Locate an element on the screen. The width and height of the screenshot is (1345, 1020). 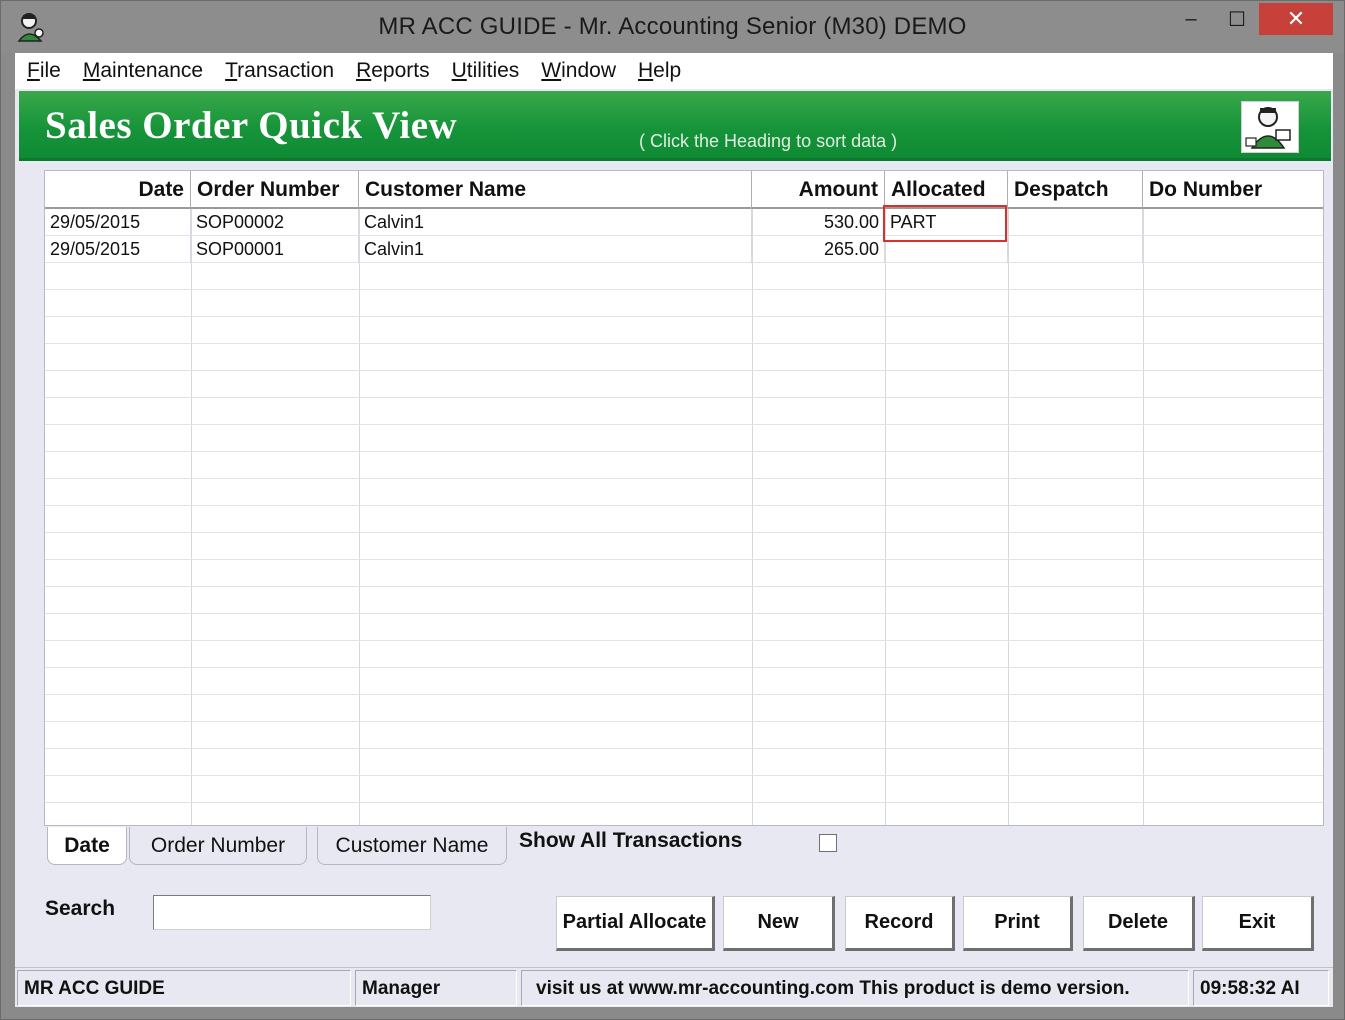
menu-transaction-label: ransaction is located at coordinates (286, 70).